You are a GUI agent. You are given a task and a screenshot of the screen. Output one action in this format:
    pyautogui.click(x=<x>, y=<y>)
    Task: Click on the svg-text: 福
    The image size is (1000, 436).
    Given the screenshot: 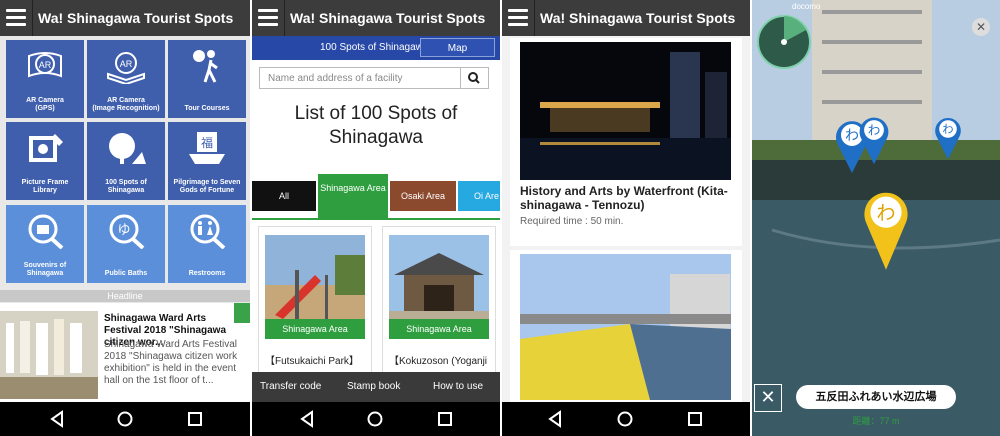 What is the action you would take?
    pyautogui.click(x=207, y=142)
    